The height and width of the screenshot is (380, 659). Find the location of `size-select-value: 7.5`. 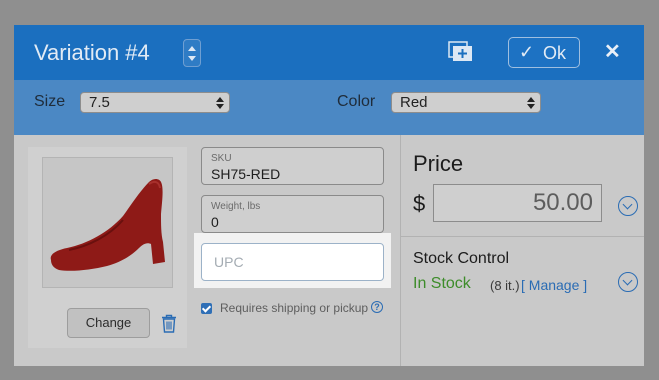

size-select-value: 7.5 is located at coordinates (99, 102).